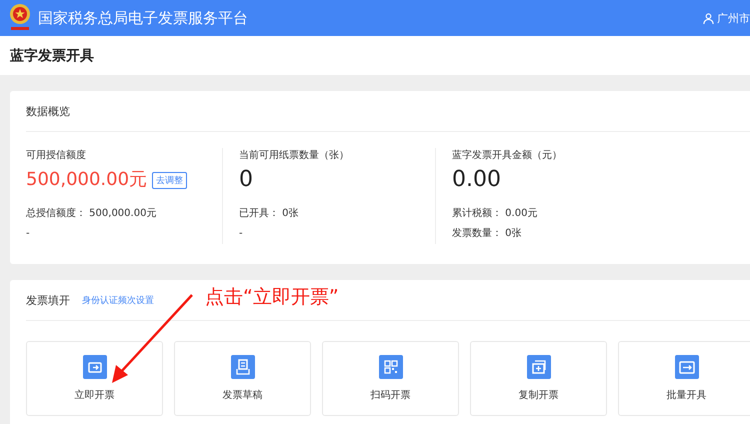 This screenshot has width=750, height=424. I want to click on function-tile: 扫码开票, so click(390, 378).